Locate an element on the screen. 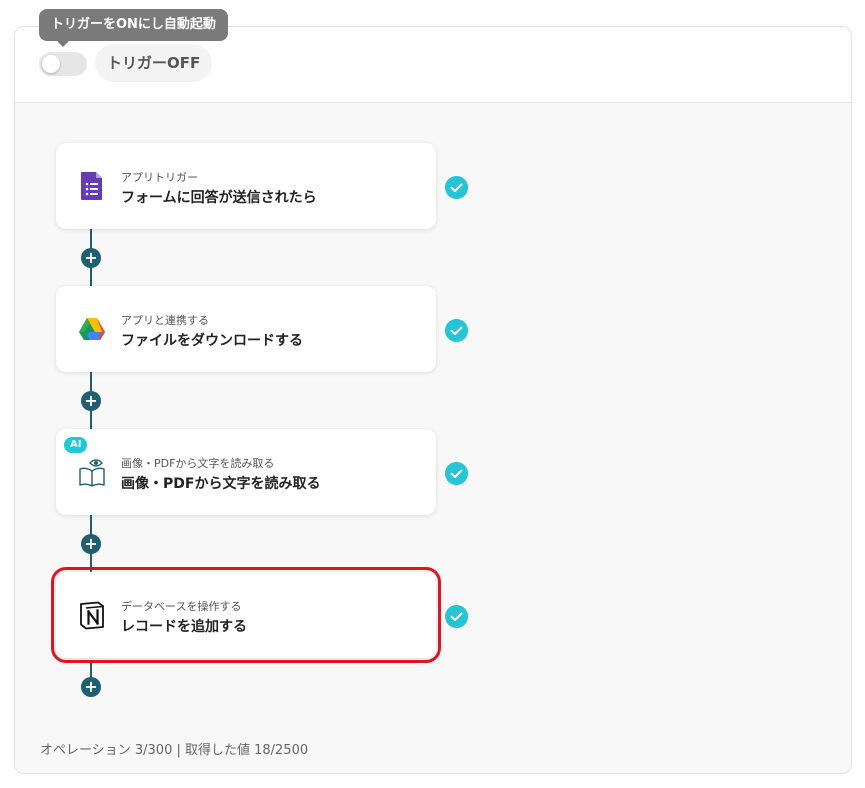 Image resolution: width=865 pixels, height=788 pixels. notion-icon is located at coordinates (92, 615).